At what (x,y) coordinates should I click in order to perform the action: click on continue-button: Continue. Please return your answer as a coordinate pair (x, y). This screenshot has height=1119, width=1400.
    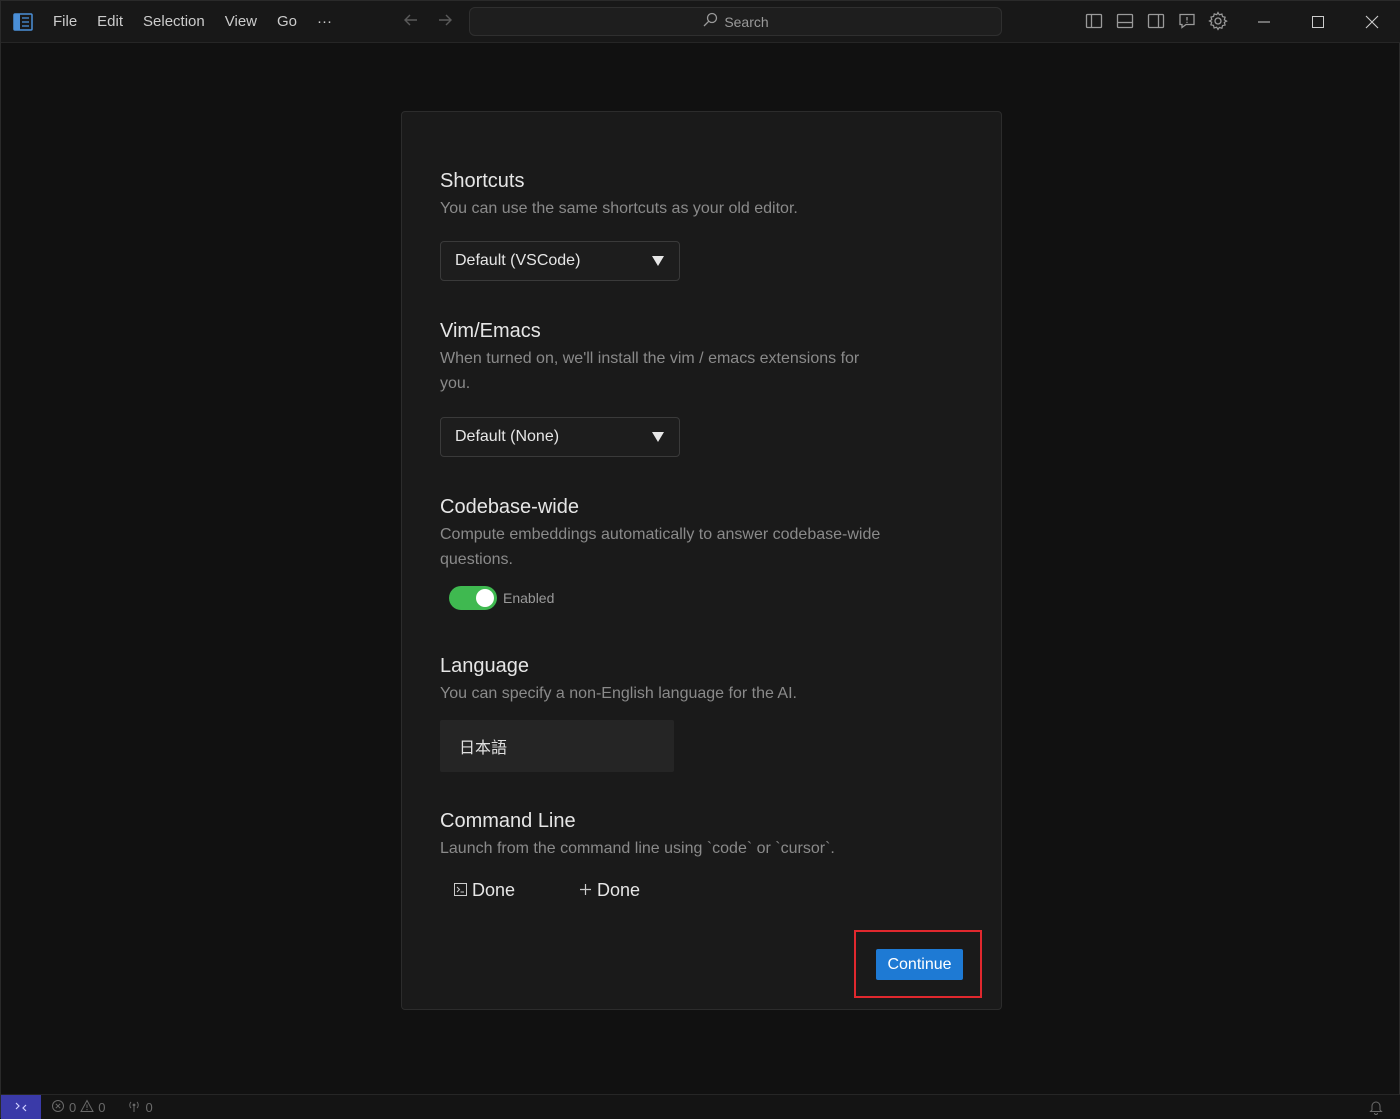
    Looking at the image, I should click on (919, 964).